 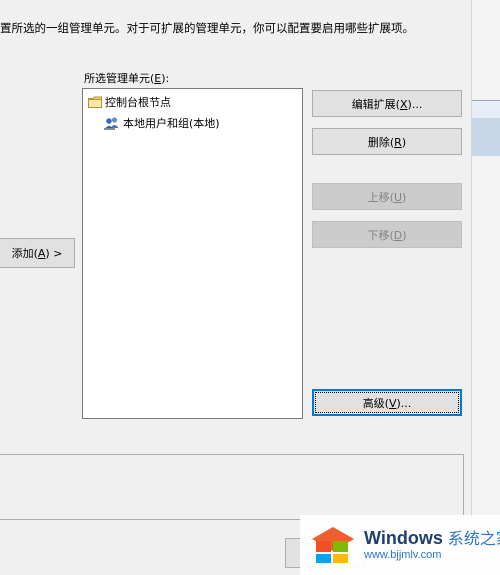 I want to click on move-up-label: 上移(U), so click(x=387, y=197).